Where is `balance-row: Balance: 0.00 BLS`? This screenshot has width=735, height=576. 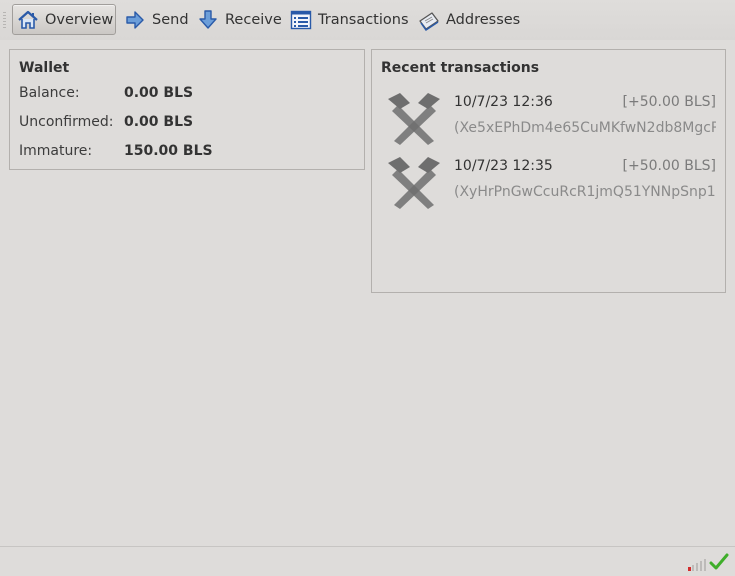 balance-row: Balance: 0.00 BLS is located at coordinates (184, 95).